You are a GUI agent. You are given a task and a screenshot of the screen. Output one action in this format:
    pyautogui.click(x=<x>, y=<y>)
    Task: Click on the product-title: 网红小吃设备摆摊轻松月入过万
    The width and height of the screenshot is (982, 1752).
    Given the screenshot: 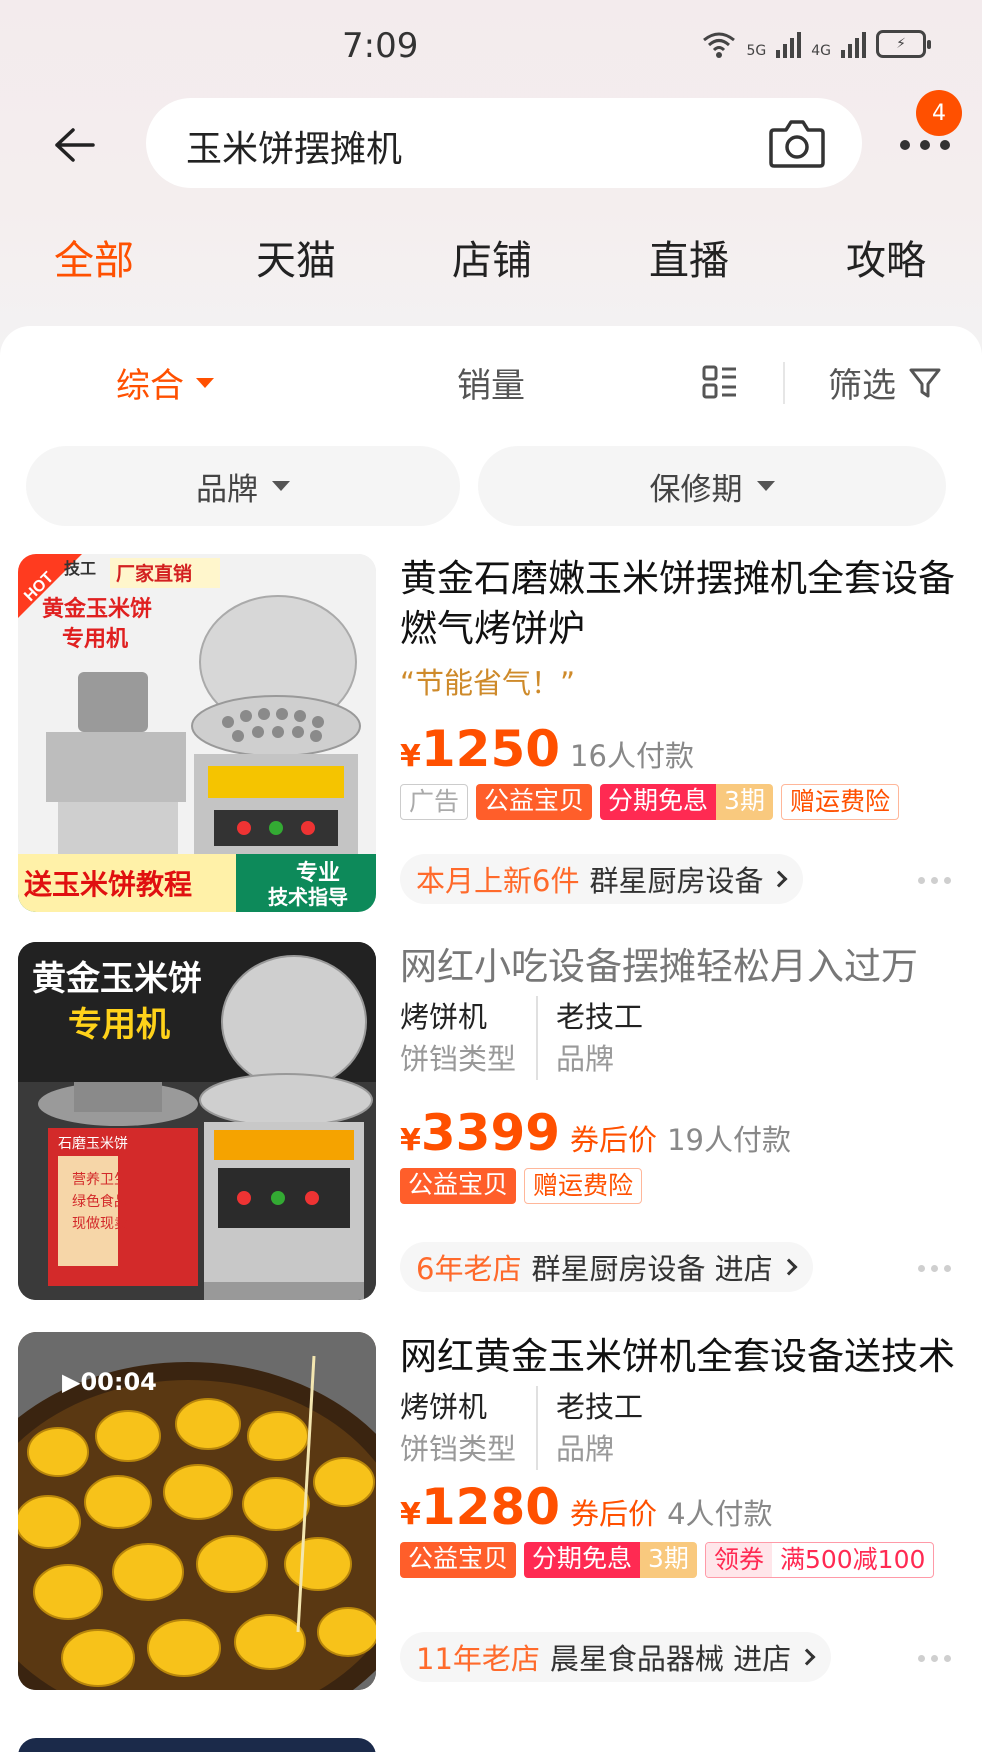 What is the action you would take?
    pyautogui.click(x=680, y=967)
    